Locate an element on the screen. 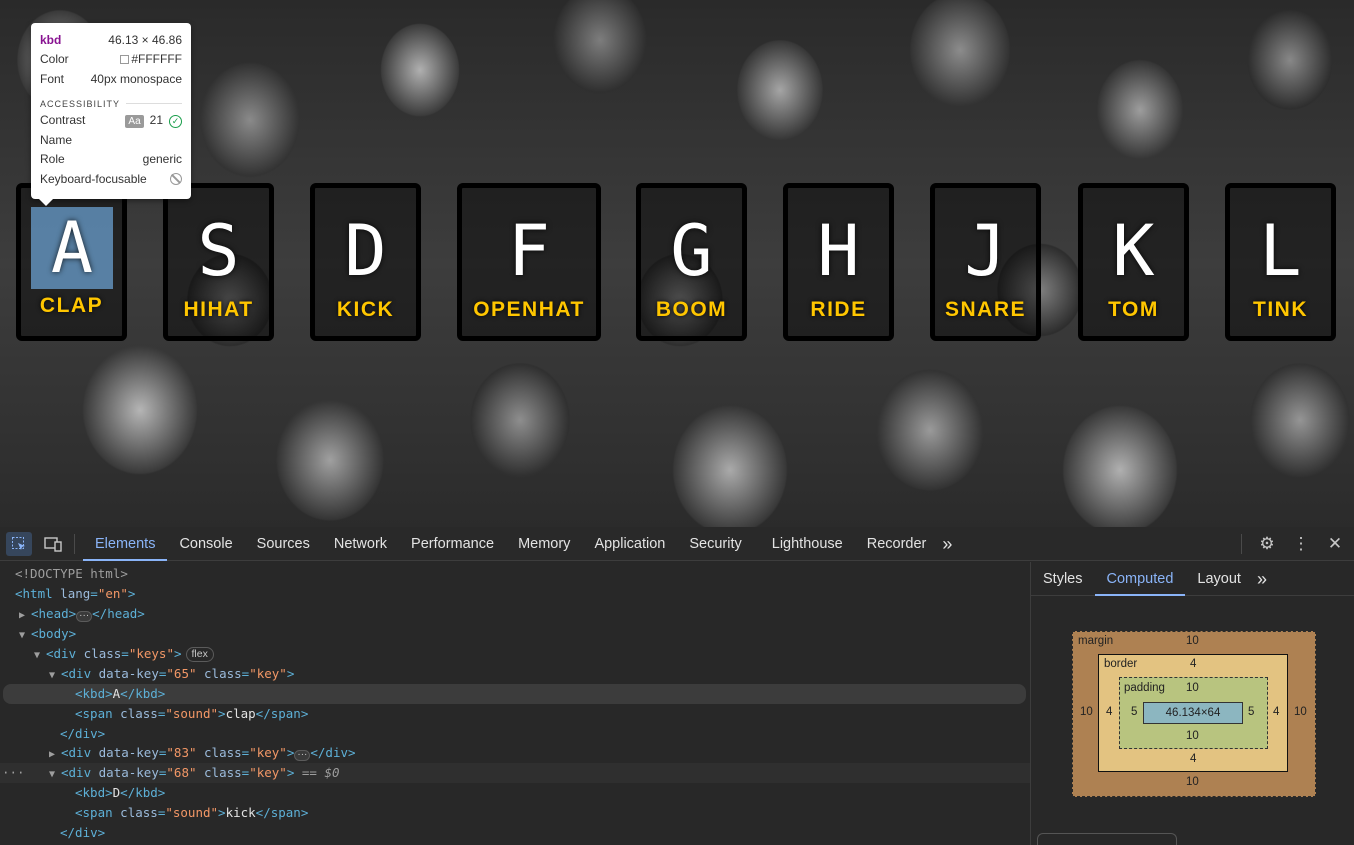 This screenshot has height=845, width=1354. tag-text: <body> is located at coordinates (54, 633).